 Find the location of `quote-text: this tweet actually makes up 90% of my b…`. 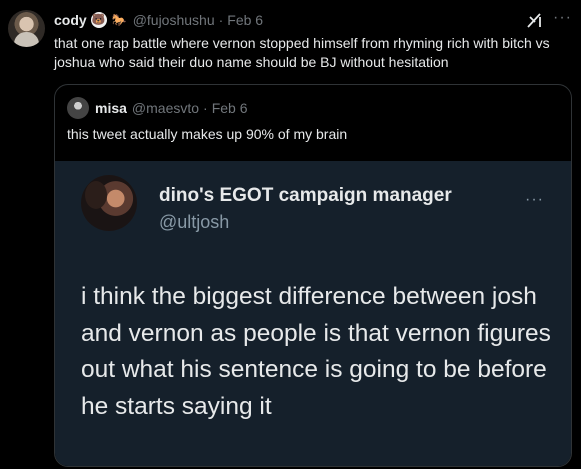

quote-text: this tweet actually makes up 90% of my b… is located at coordinates (207, 134).